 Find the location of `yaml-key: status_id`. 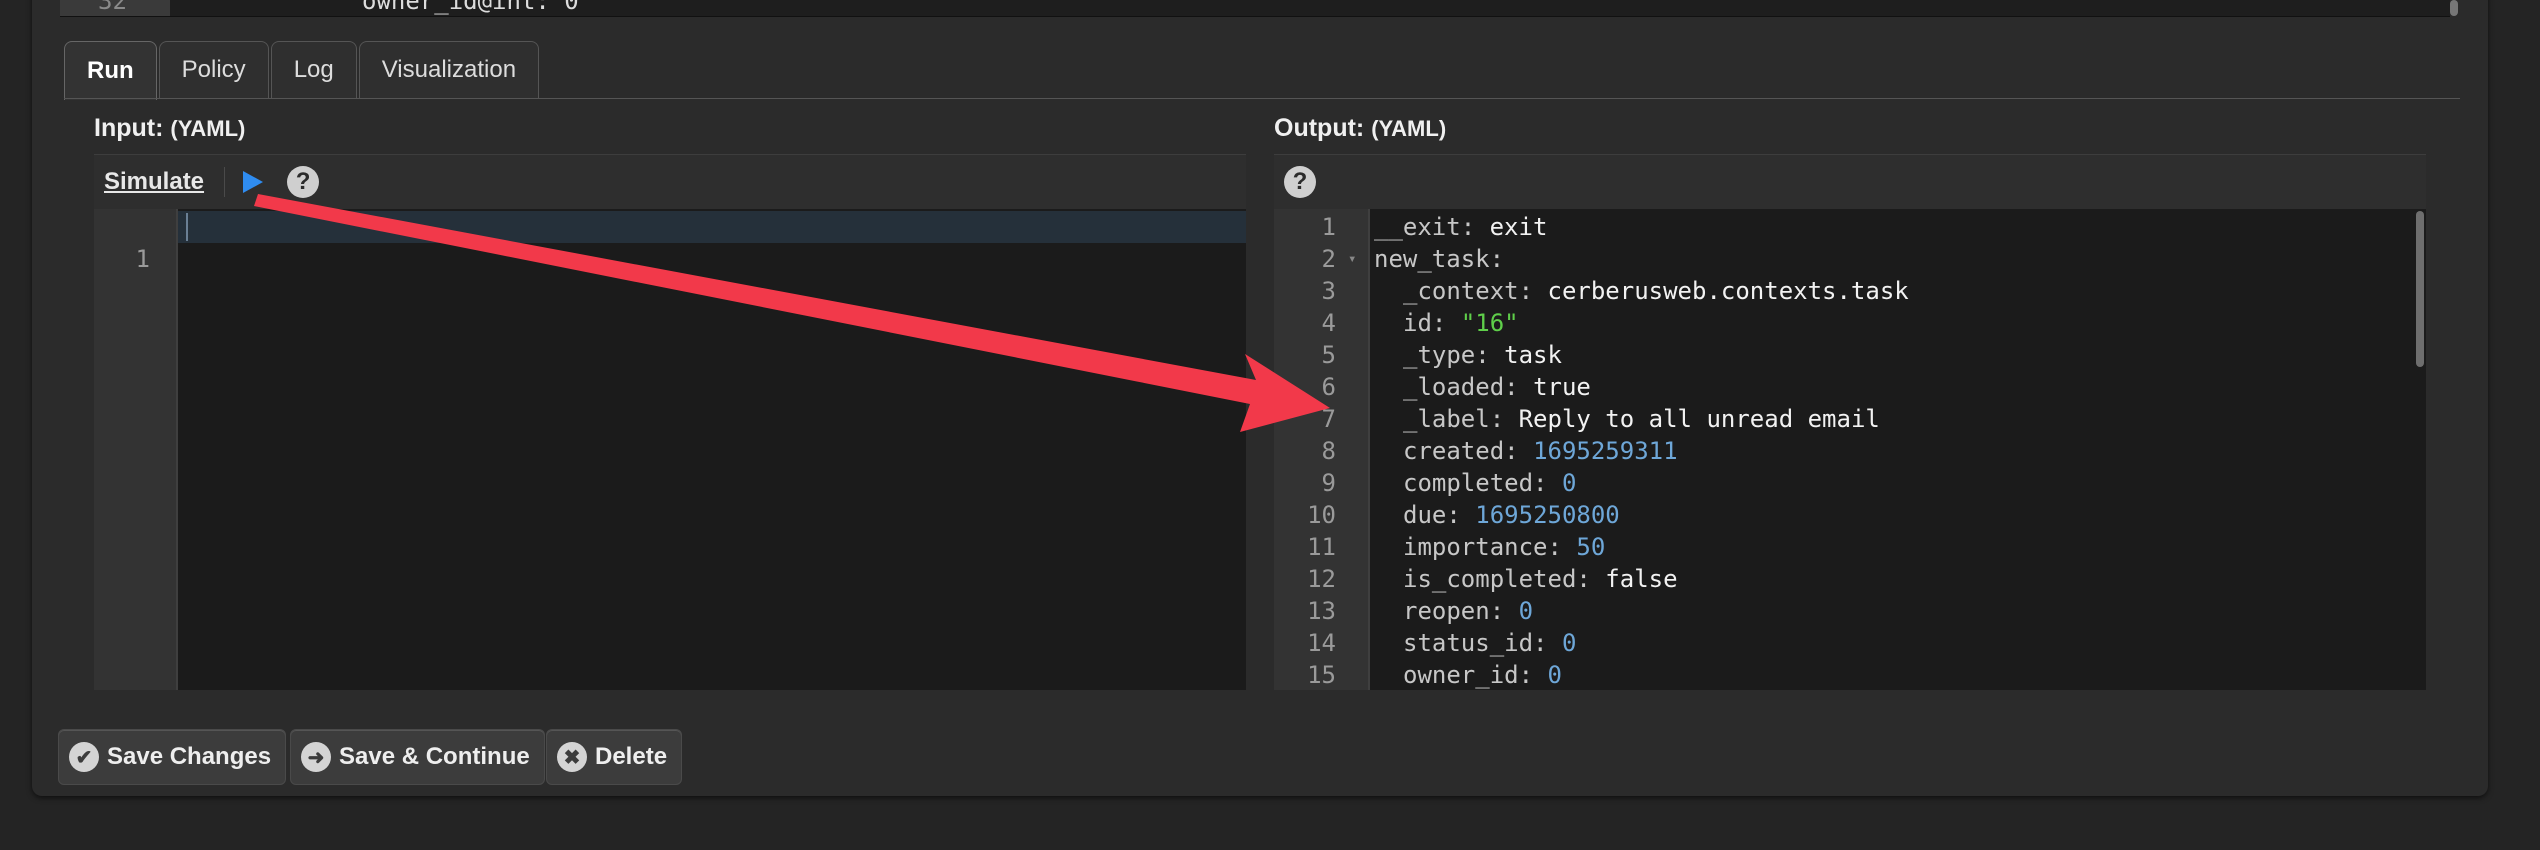

yaml-key: status_id is located at coordinates (1468, 643).